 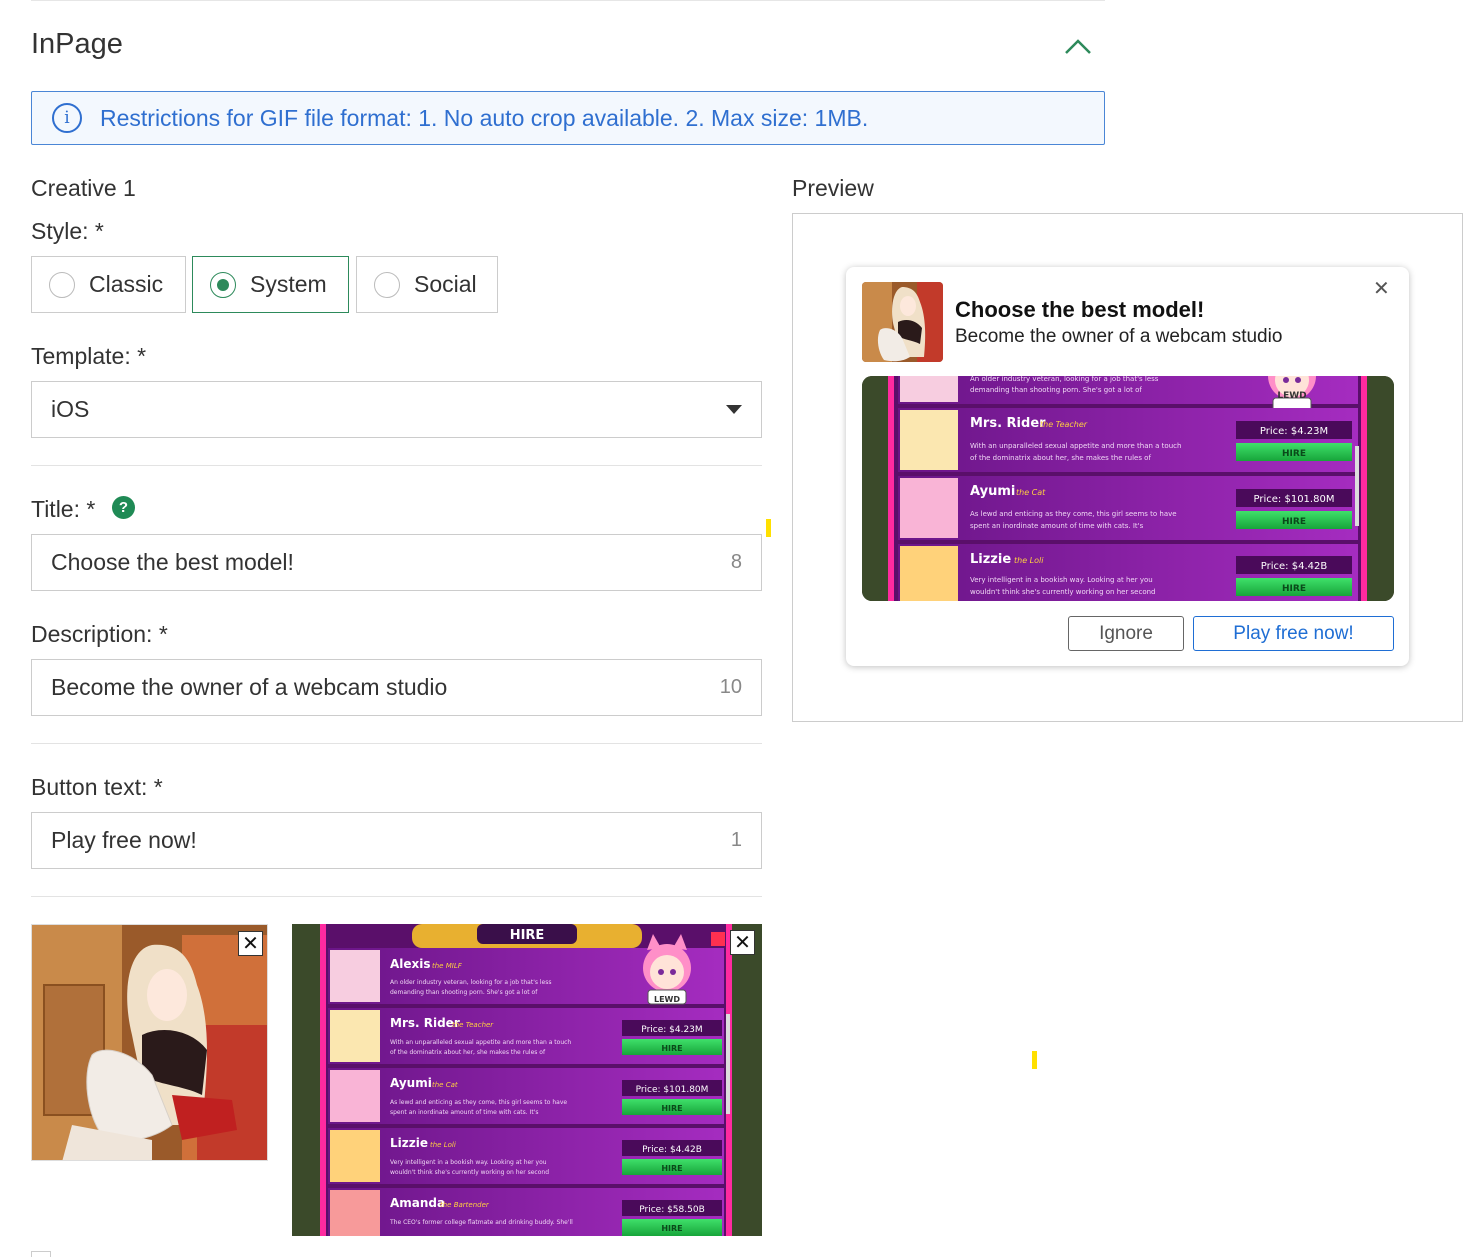 I want to click on style-option-social: Social, so click(x=427, y=284).